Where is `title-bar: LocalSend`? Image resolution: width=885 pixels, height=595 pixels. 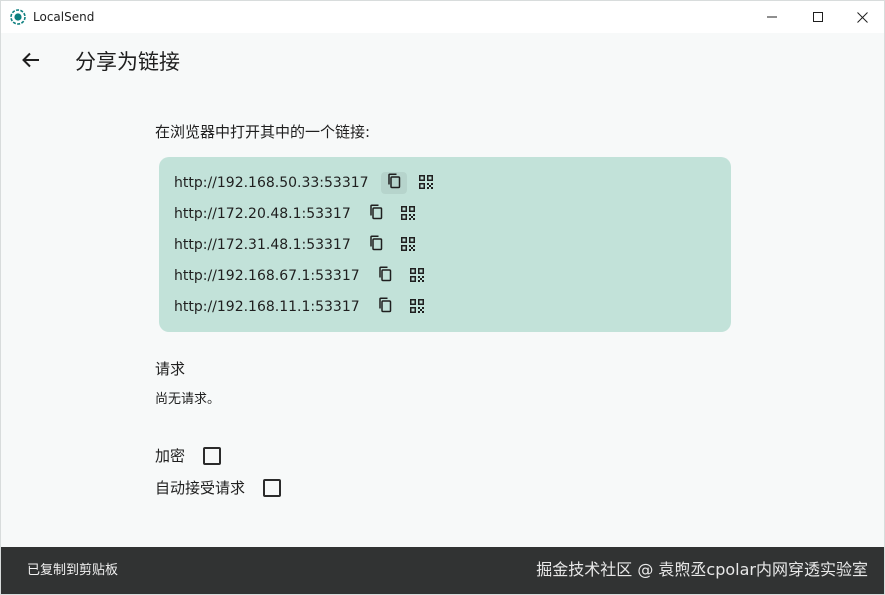
title-bar: LocalSend is located at coordinates (442, 17).